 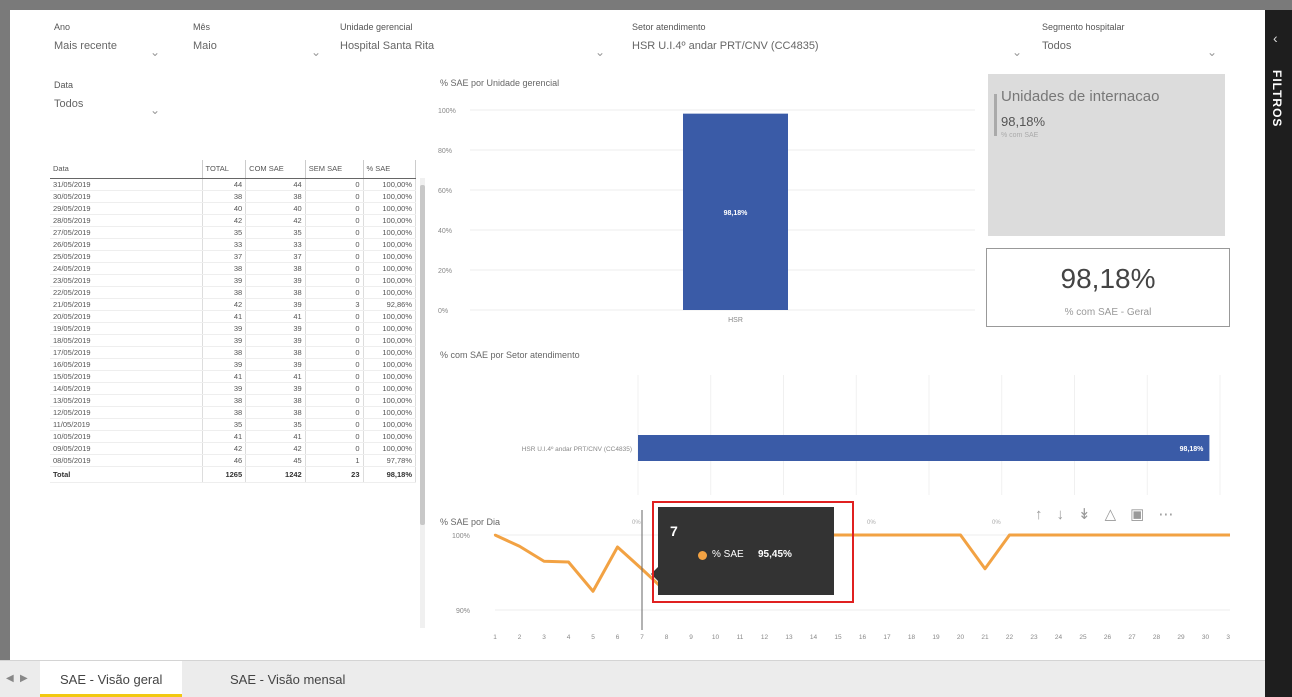 I want to click on expand-next-level-icon: ↡, so click(x=1084, y=514).